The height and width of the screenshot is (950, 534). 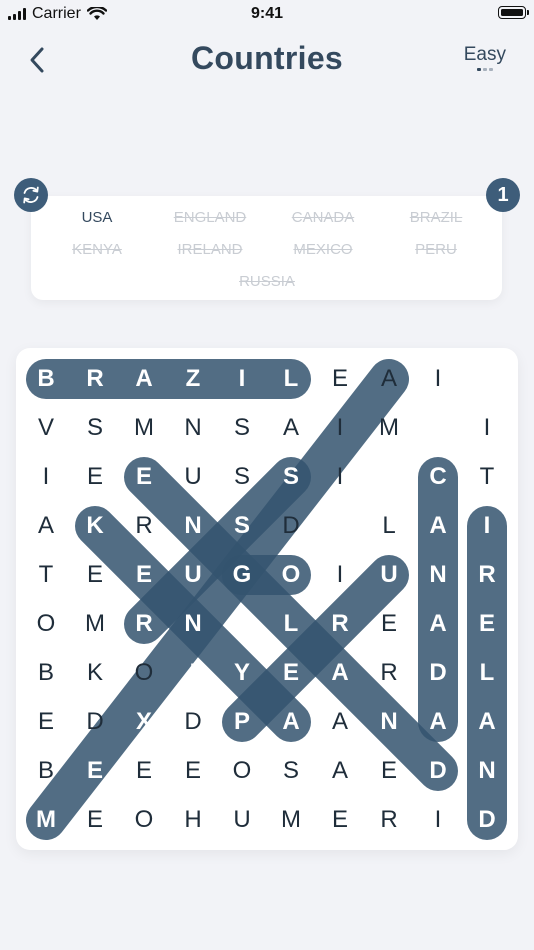 I want to click on grid-cell: Z, so click(x=193, y=379).